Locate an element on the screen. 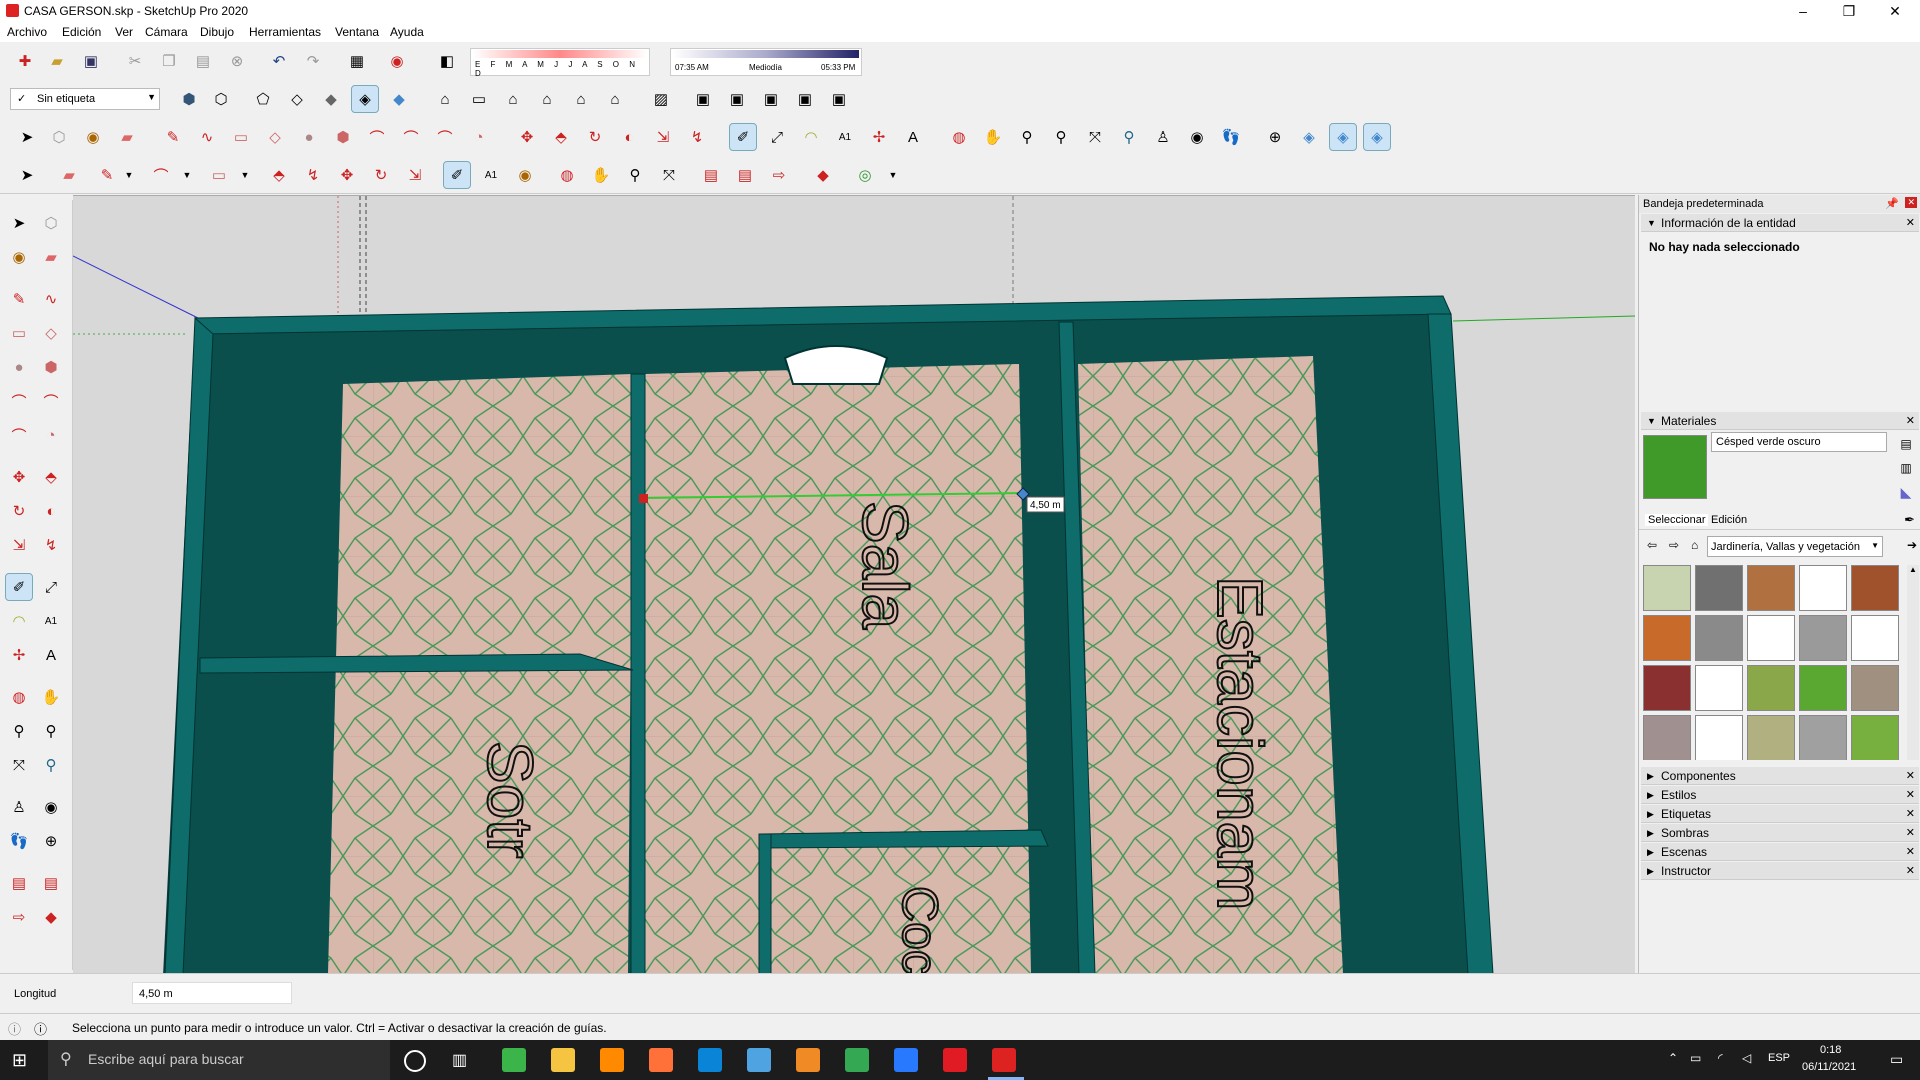 The width and height of the screenshot is (1920, 1080). tag-select: ✓ Sin etiqueta ▼ is located at coordinates (85, 99).